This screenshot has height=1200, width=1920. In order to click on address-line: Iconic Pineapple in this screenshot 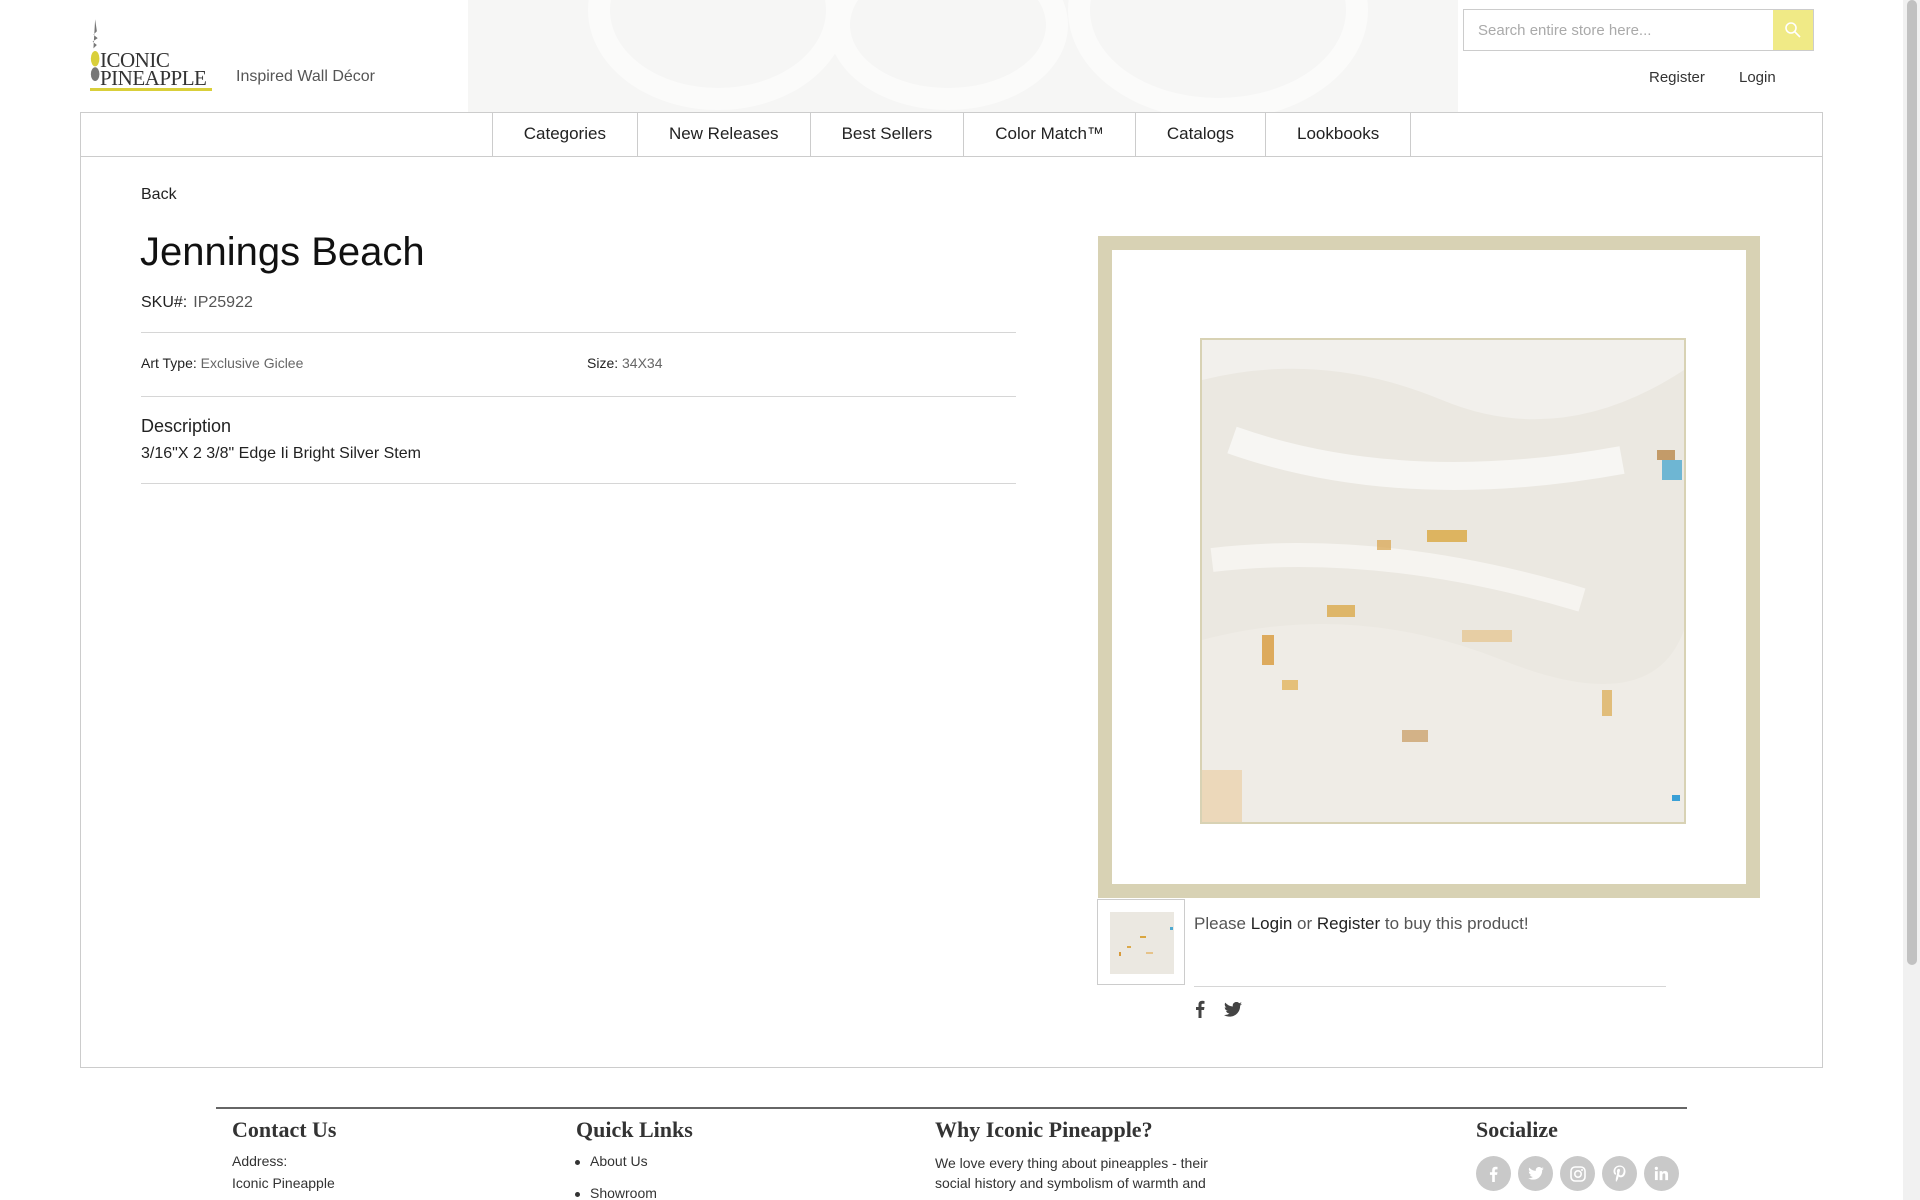, I will do `click(283, 1183)`.